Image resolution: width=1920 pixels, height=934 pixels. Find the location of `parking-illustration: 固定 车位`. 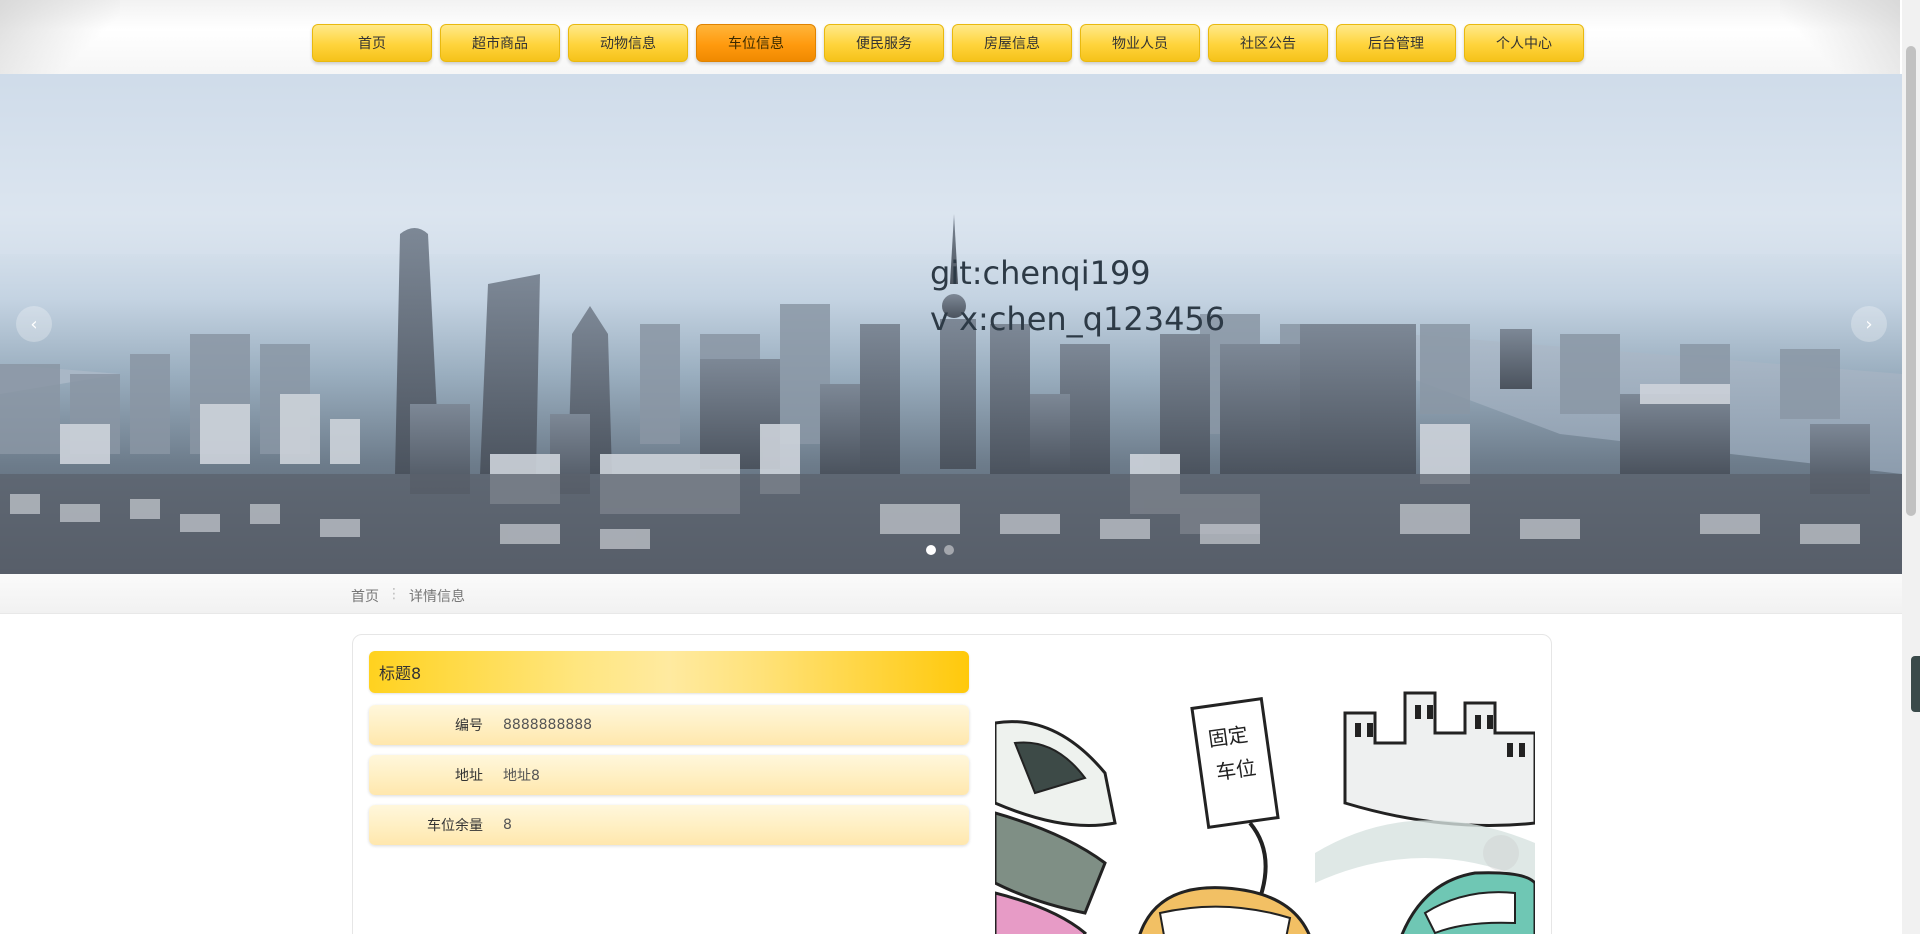

parking-illustration: 固定 车位 is located at coordinates (1265, 808).